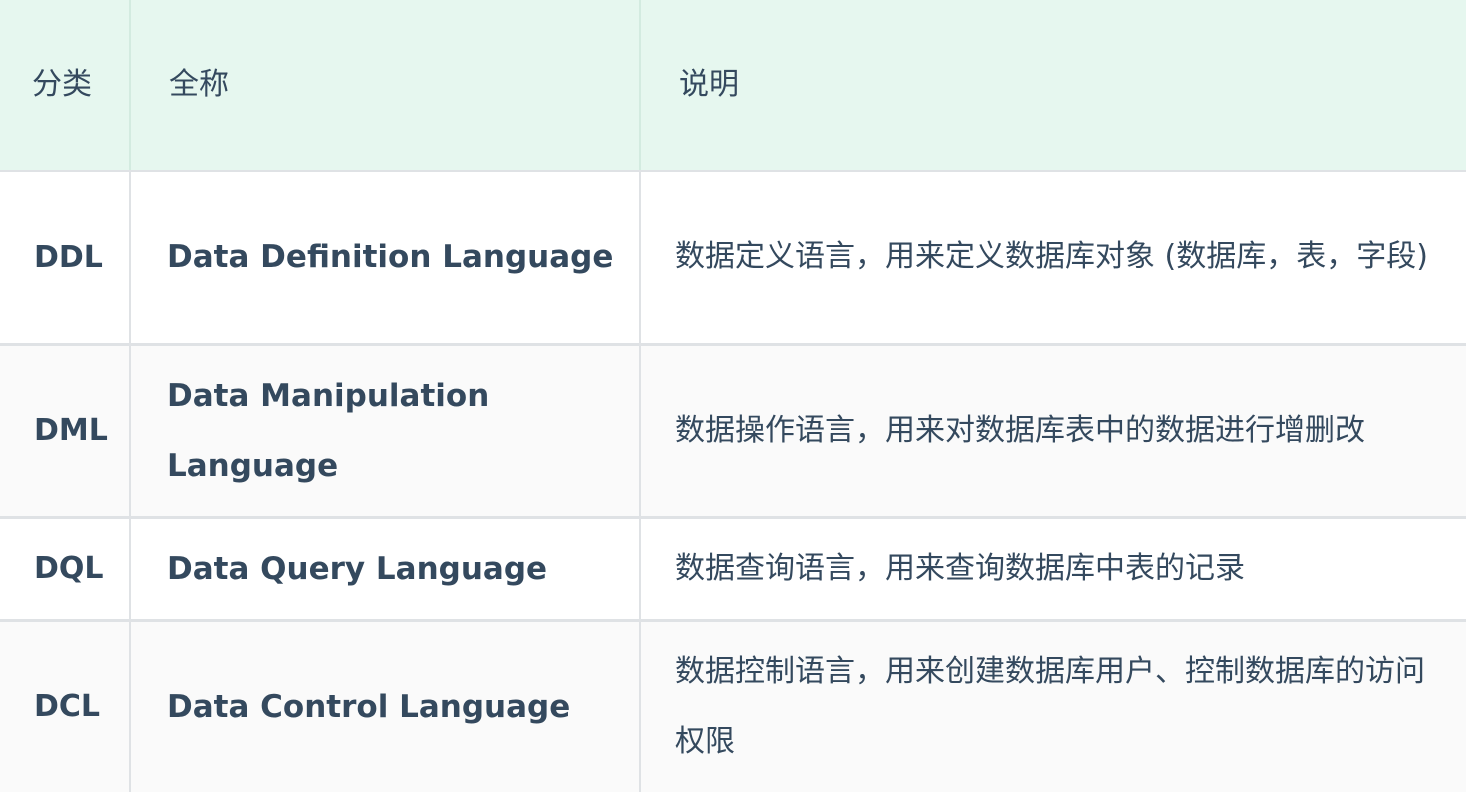 The width and height of the screenshot is (1466, 792). I want to click on row-description: 数据定义语言，用来定义数据库对象 (数据库，表，字段), so click(1053, 258).